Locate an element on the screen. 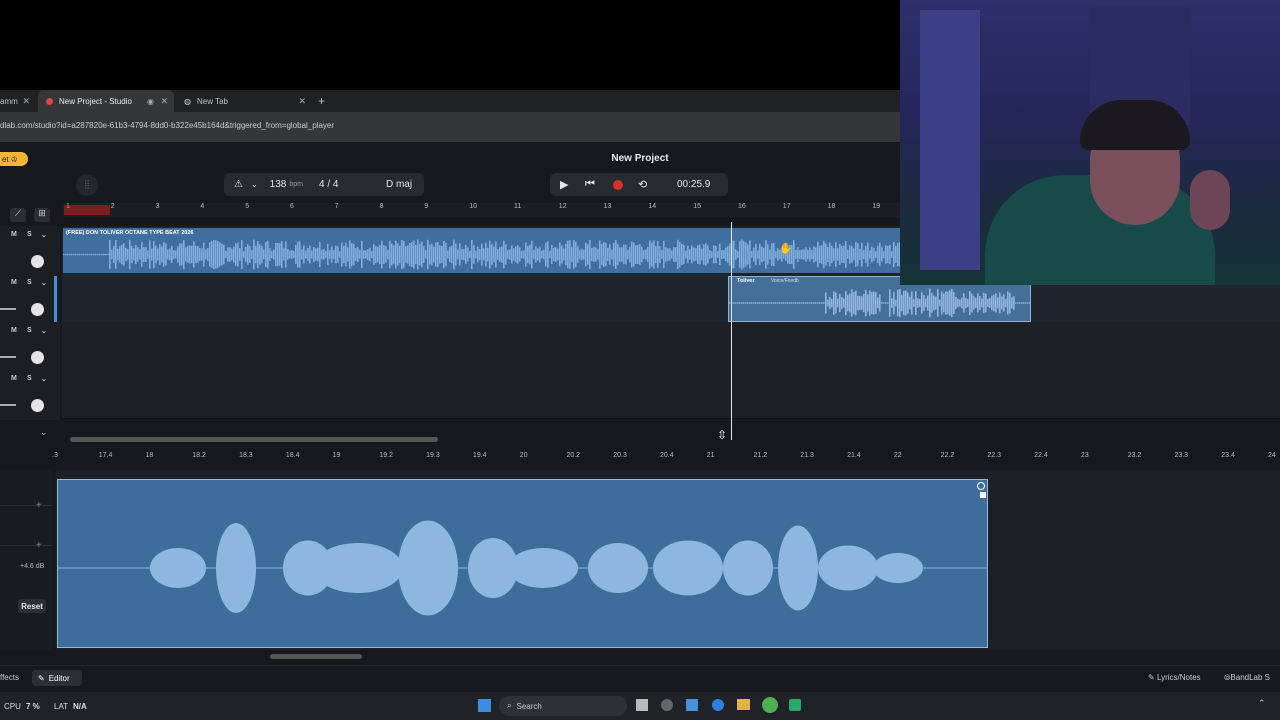 The height and width of the screenshot is (720, 1280). effects-tab: ffects is located at coordinates (9, 677).